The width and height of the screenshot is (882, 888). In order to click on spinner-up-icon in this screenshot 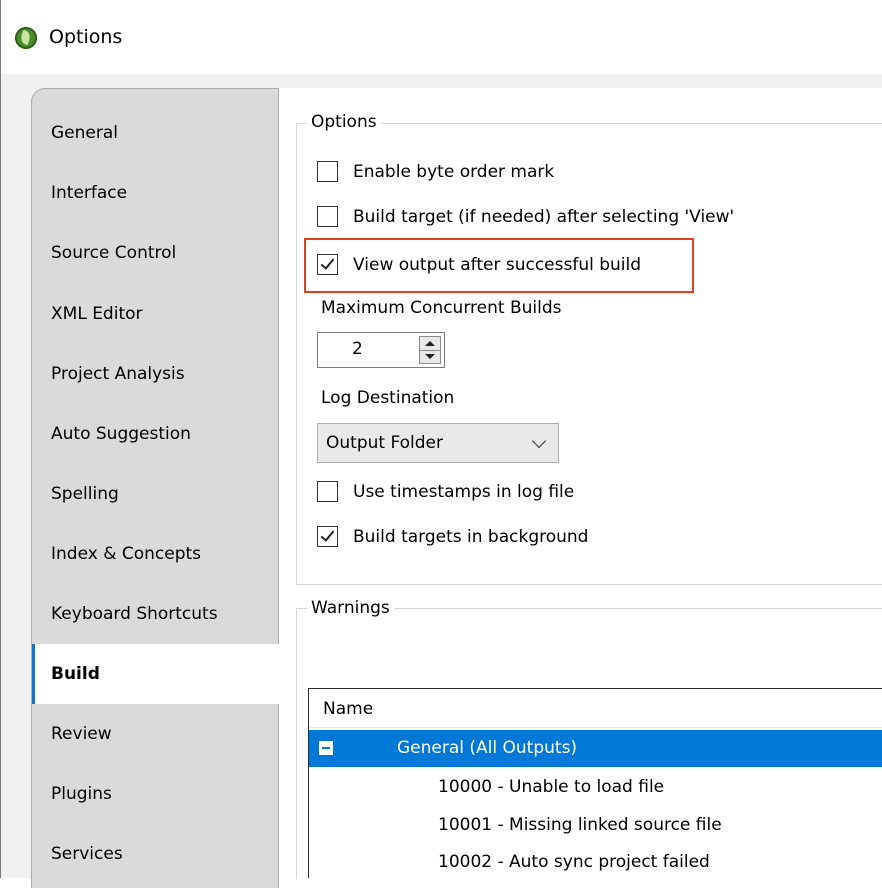, I will do `click(430, 344)`.